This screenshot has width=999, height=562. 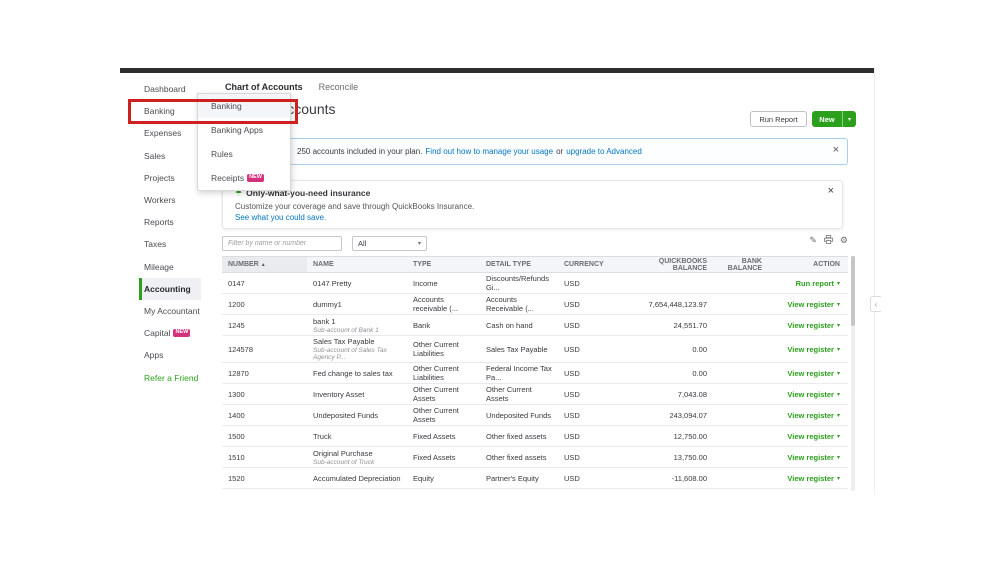 I want to click on cell-quickbooks-balance: -11,608.00, so click(x=689, y=478).